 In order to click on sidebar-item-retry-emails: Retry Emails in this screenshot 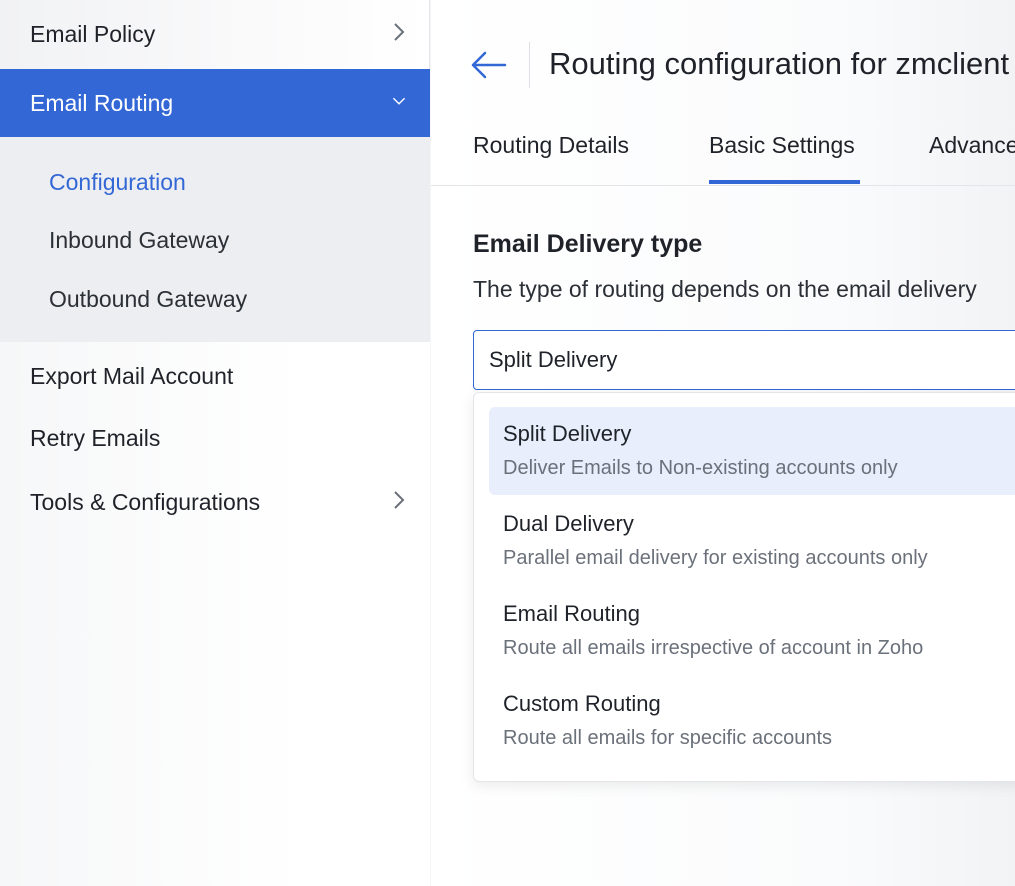, I will do `click(215, 438)`.